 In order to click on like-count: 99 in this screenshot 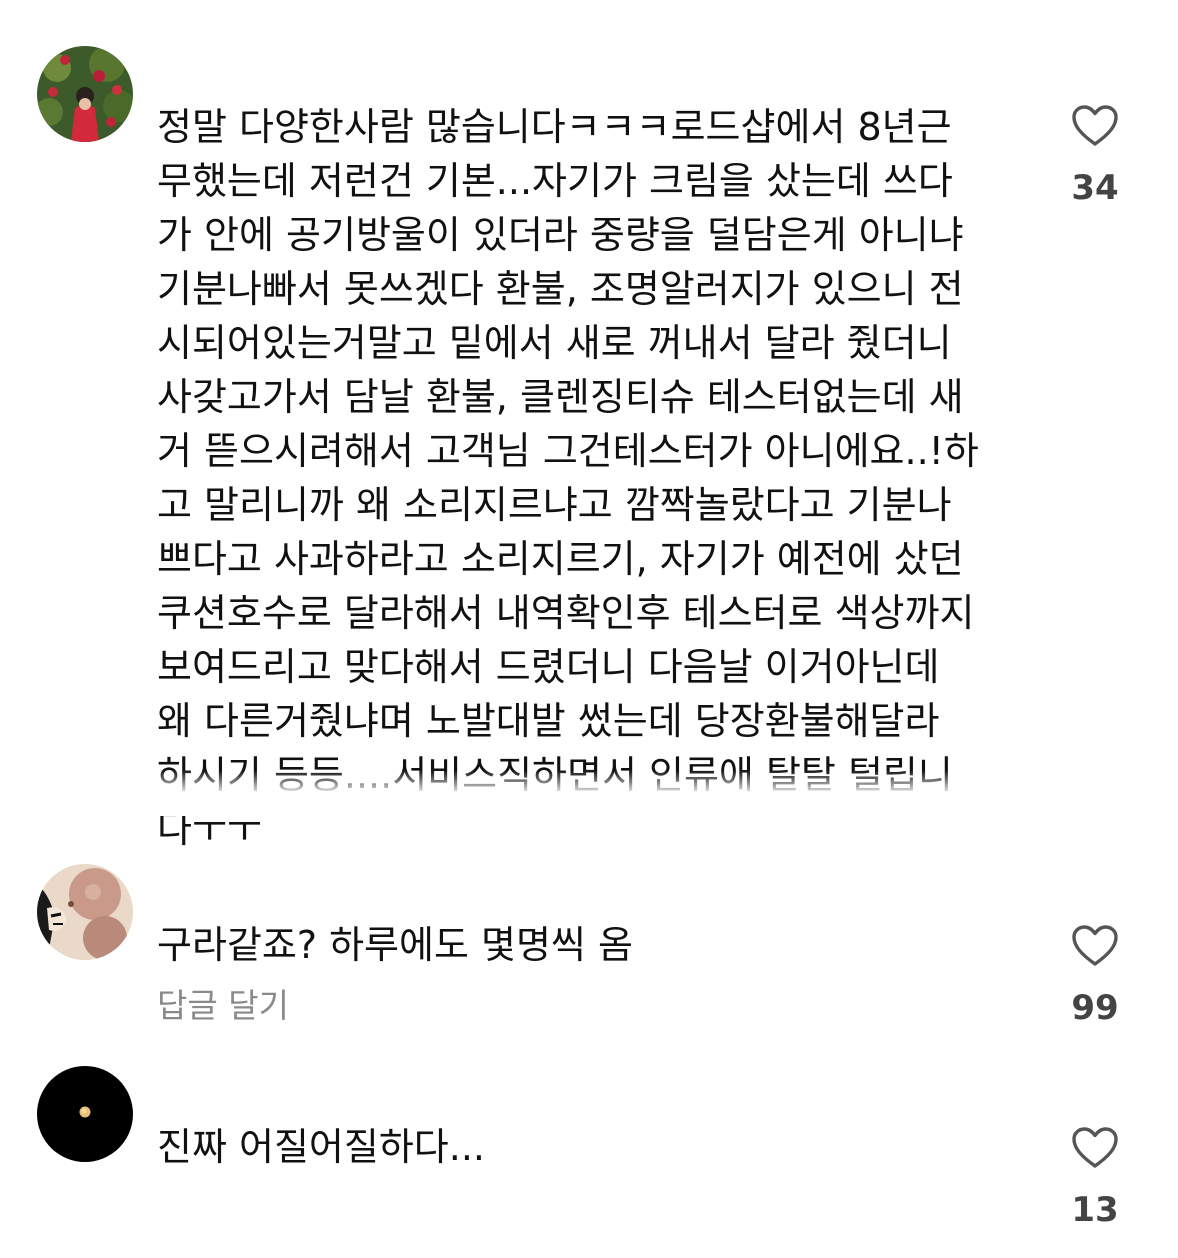, I will do `click(1095, 1008)`.